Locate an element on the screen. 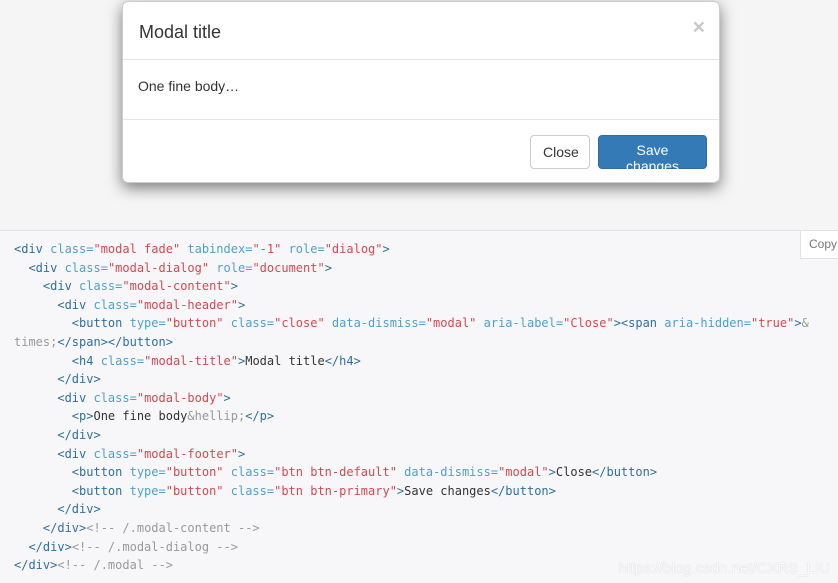 This screenshot has height=583, width=838. code-token: aria-label= is located at coordinates (520, 323).